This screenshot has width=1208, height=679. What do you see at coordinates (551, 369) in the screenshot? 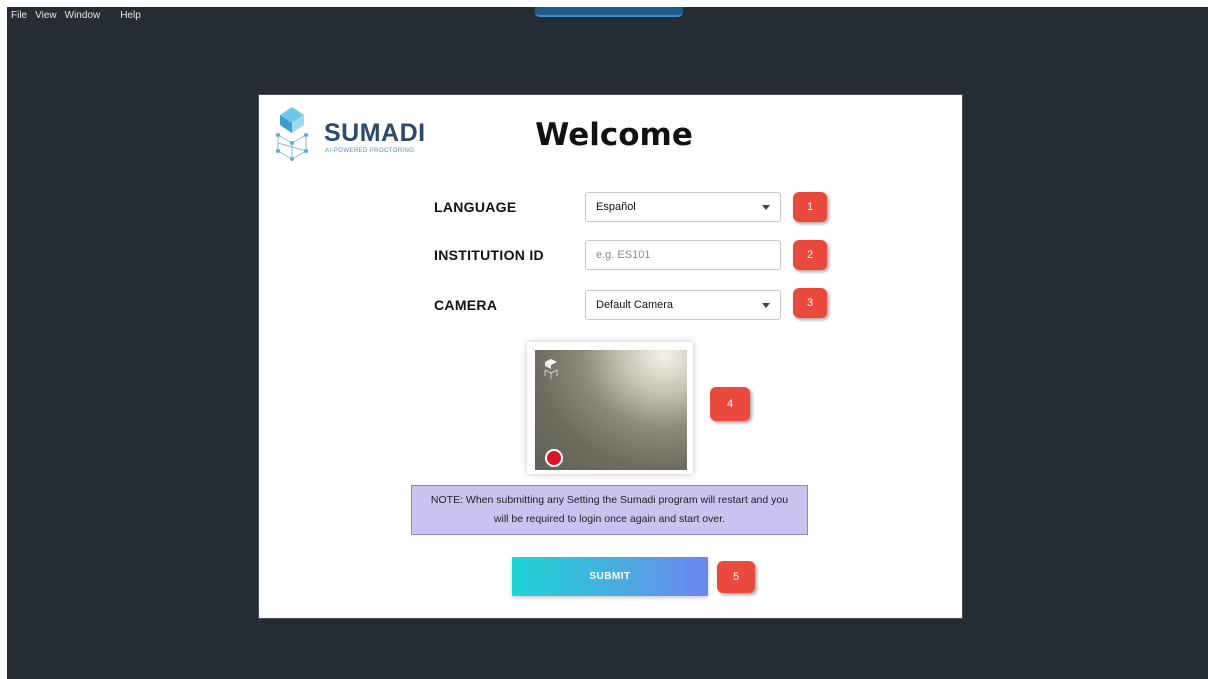
I see `sumadi-watermark-icon` at bounding box center [551, 369].